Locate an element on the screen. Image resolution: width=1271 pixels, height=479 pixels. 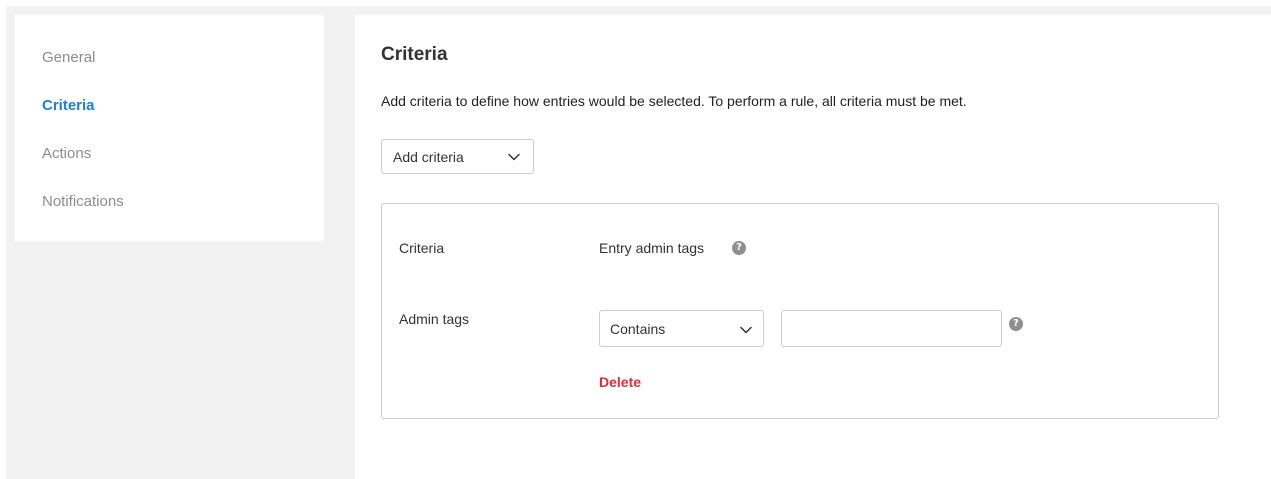
criteria-row-label: Criteria is located at coordinates (422, 248).